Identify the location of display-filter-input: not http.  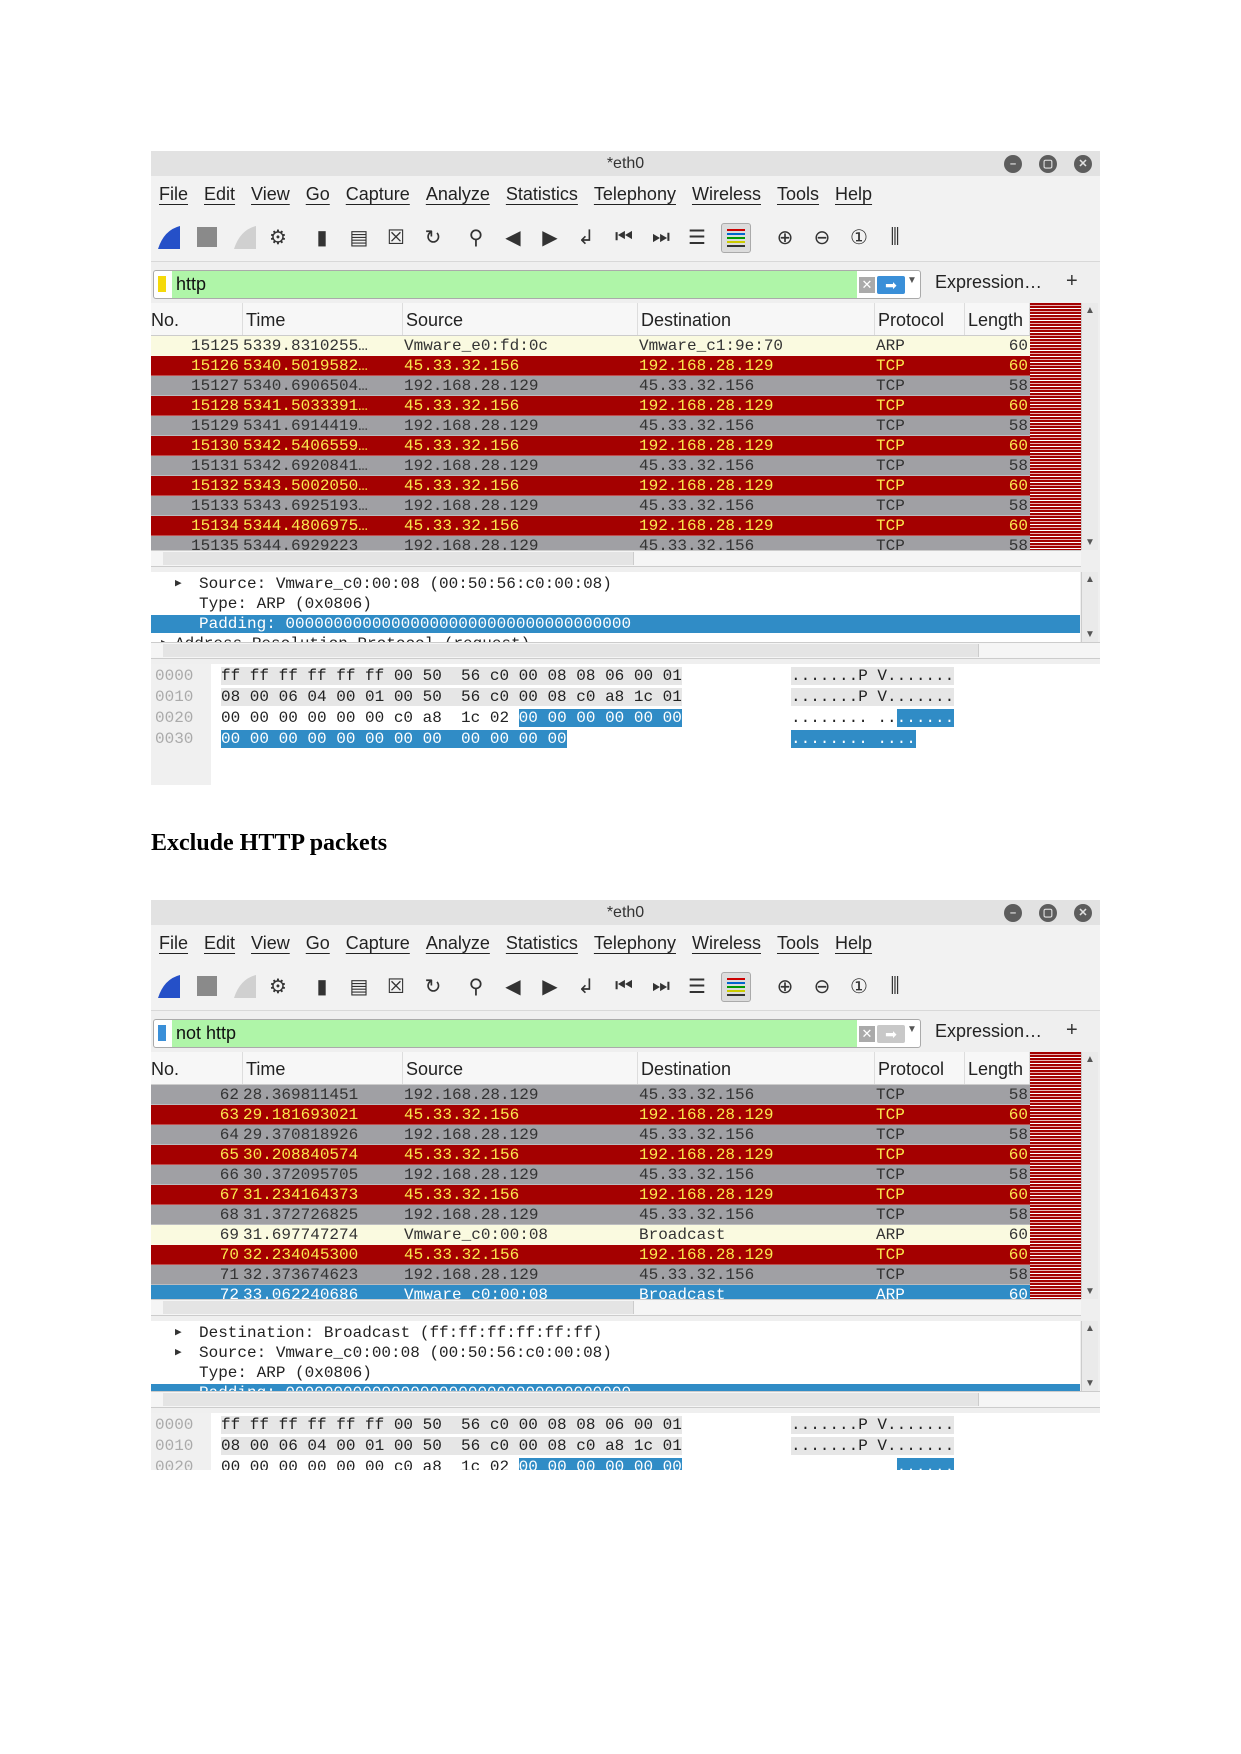
(514, 1033).